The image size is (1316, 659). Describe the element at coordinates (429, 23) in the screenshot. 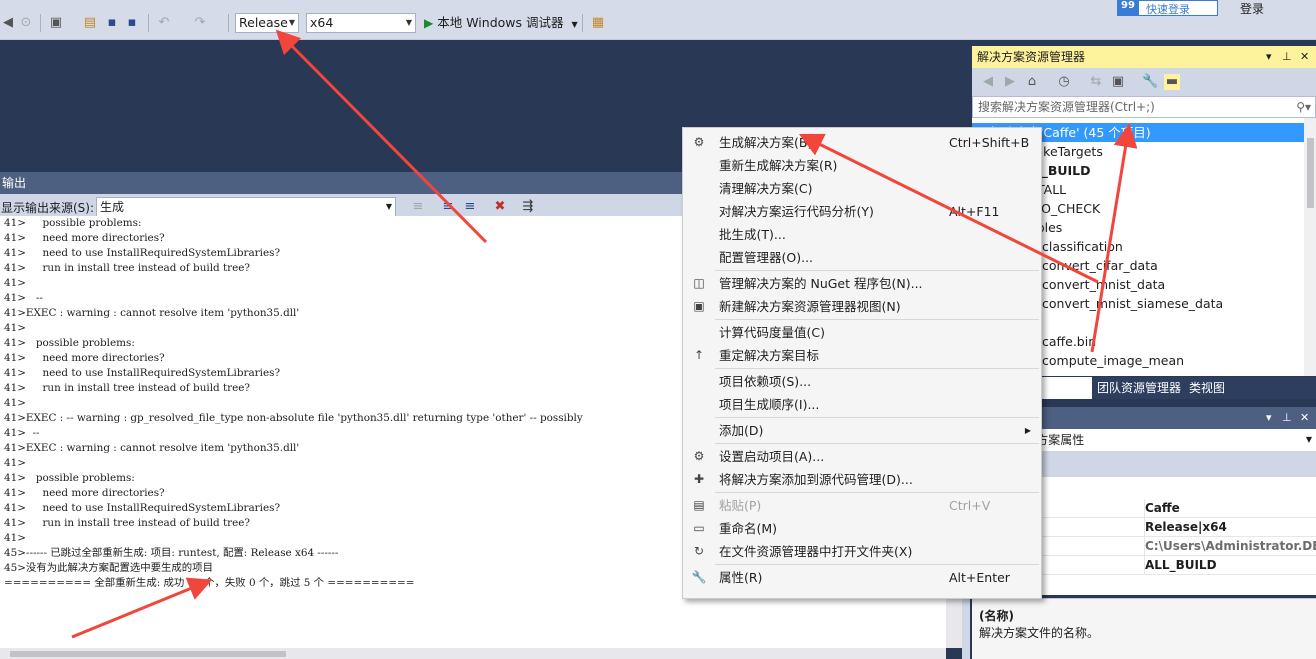

I see `play-icon: ▶` at that location.